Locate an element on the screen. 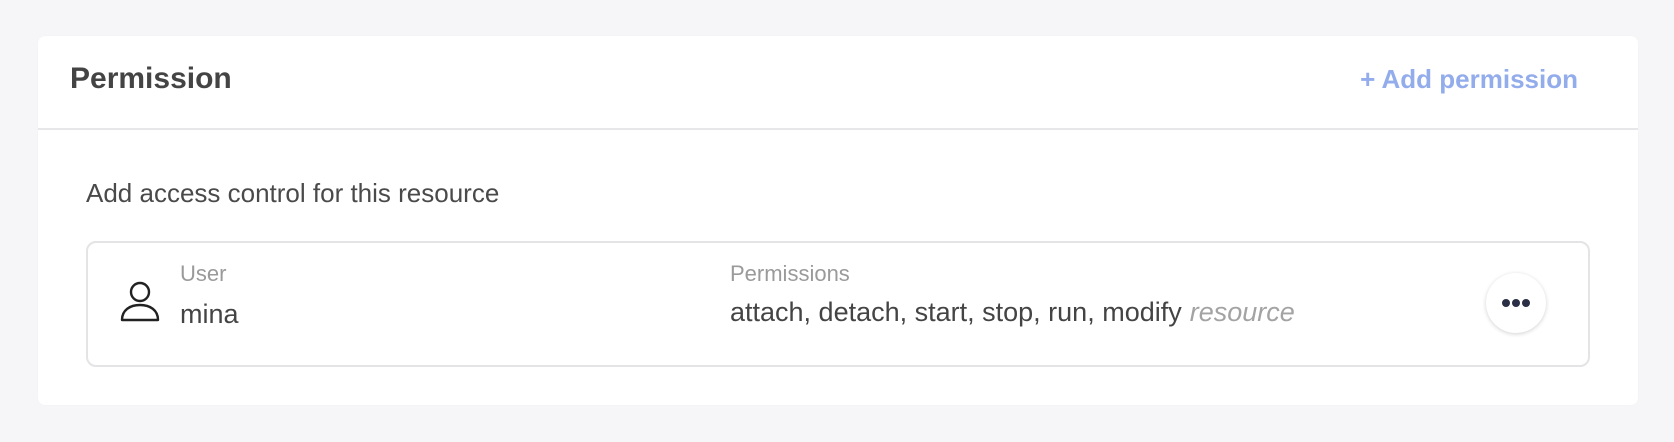 The image size is (1674, 442). more-horizontal-icon is located at coordinates (1516, 303).